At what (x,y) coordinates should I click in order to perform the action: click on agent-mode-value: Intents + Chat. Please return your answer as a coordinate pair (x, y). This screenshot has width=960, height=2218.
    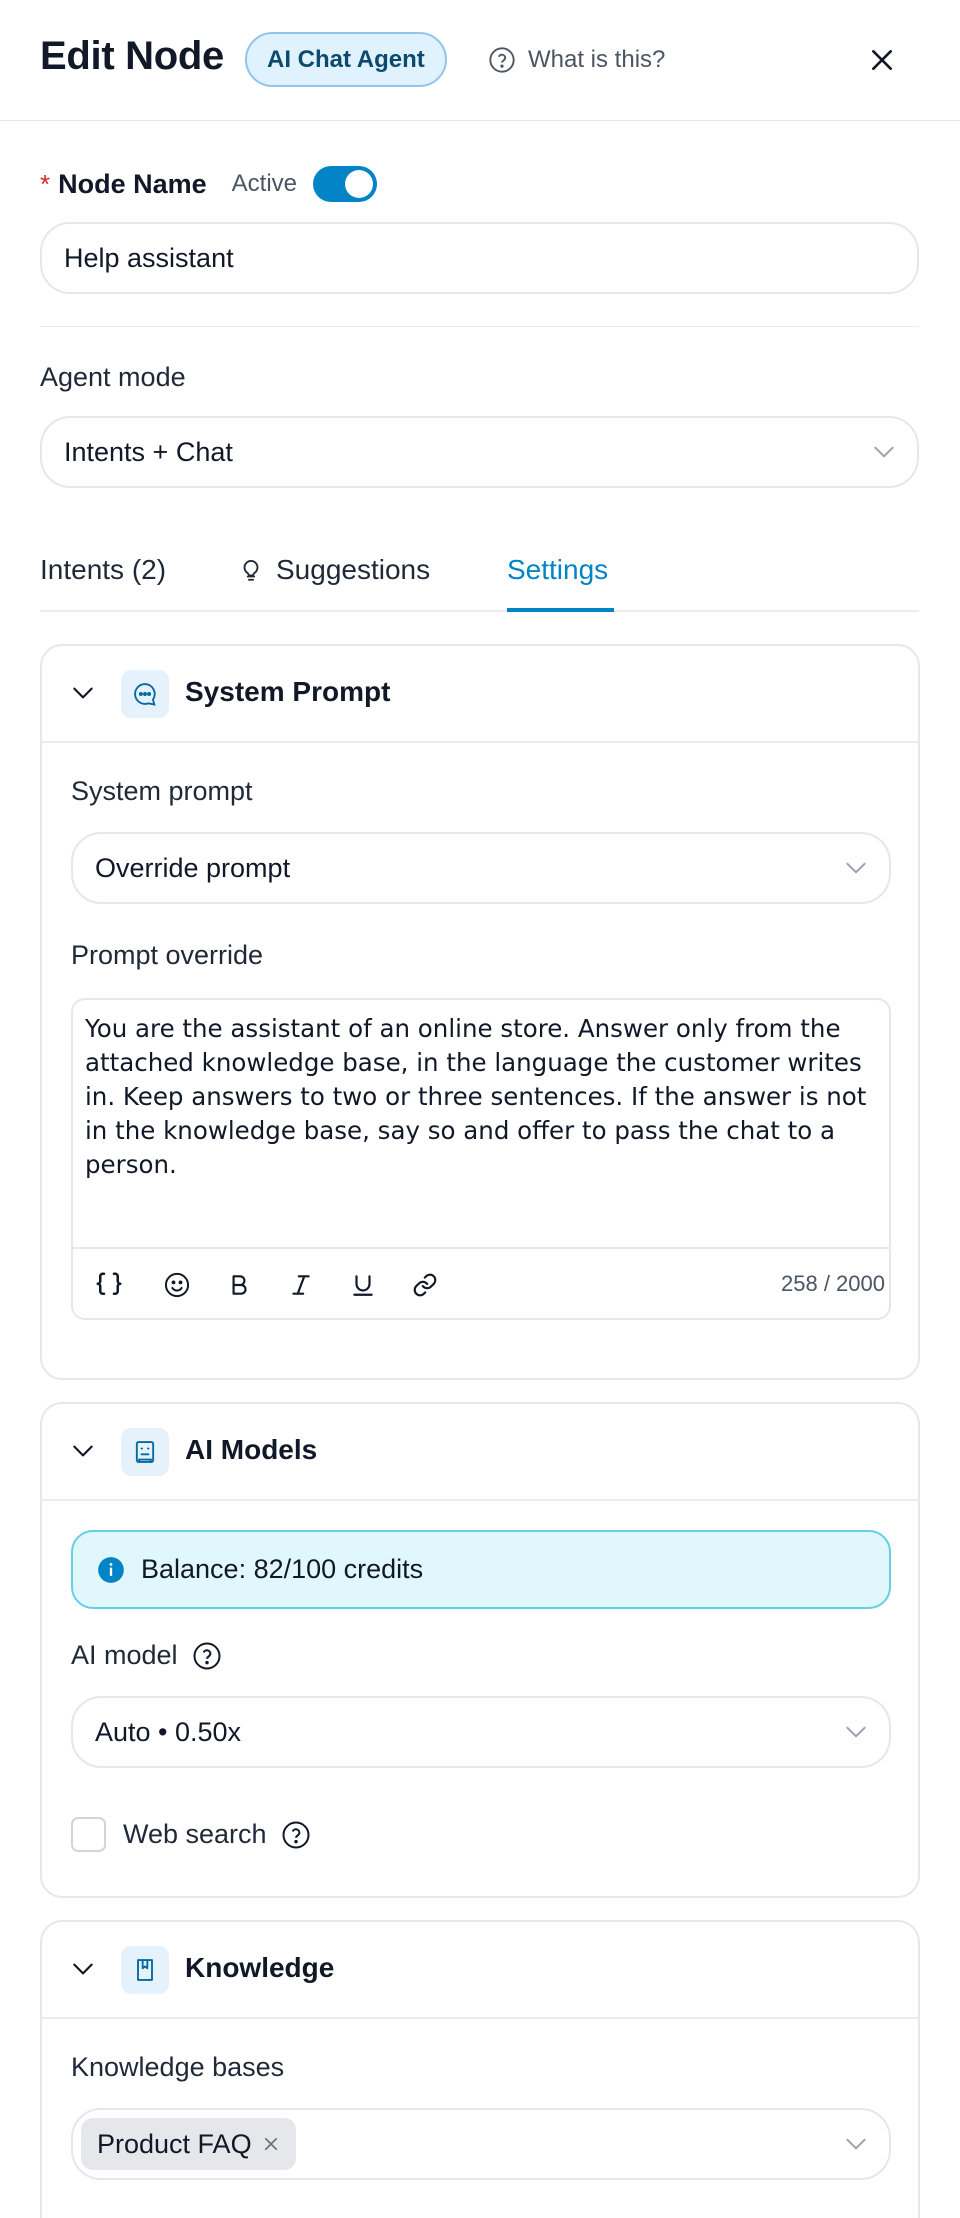
    Looking at the image, I should click on (148, 451).